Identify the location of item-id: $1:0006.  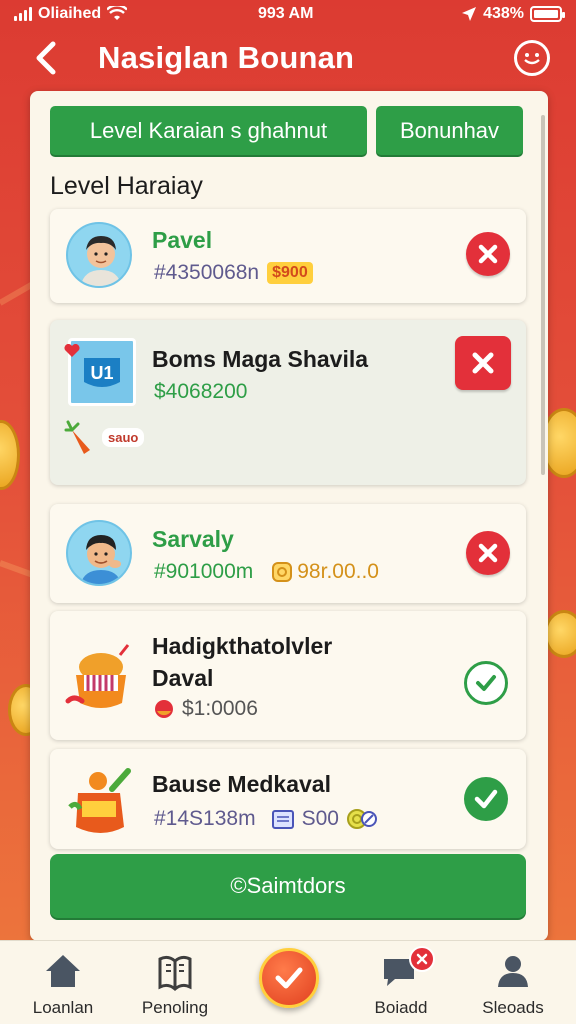
(220, 708).